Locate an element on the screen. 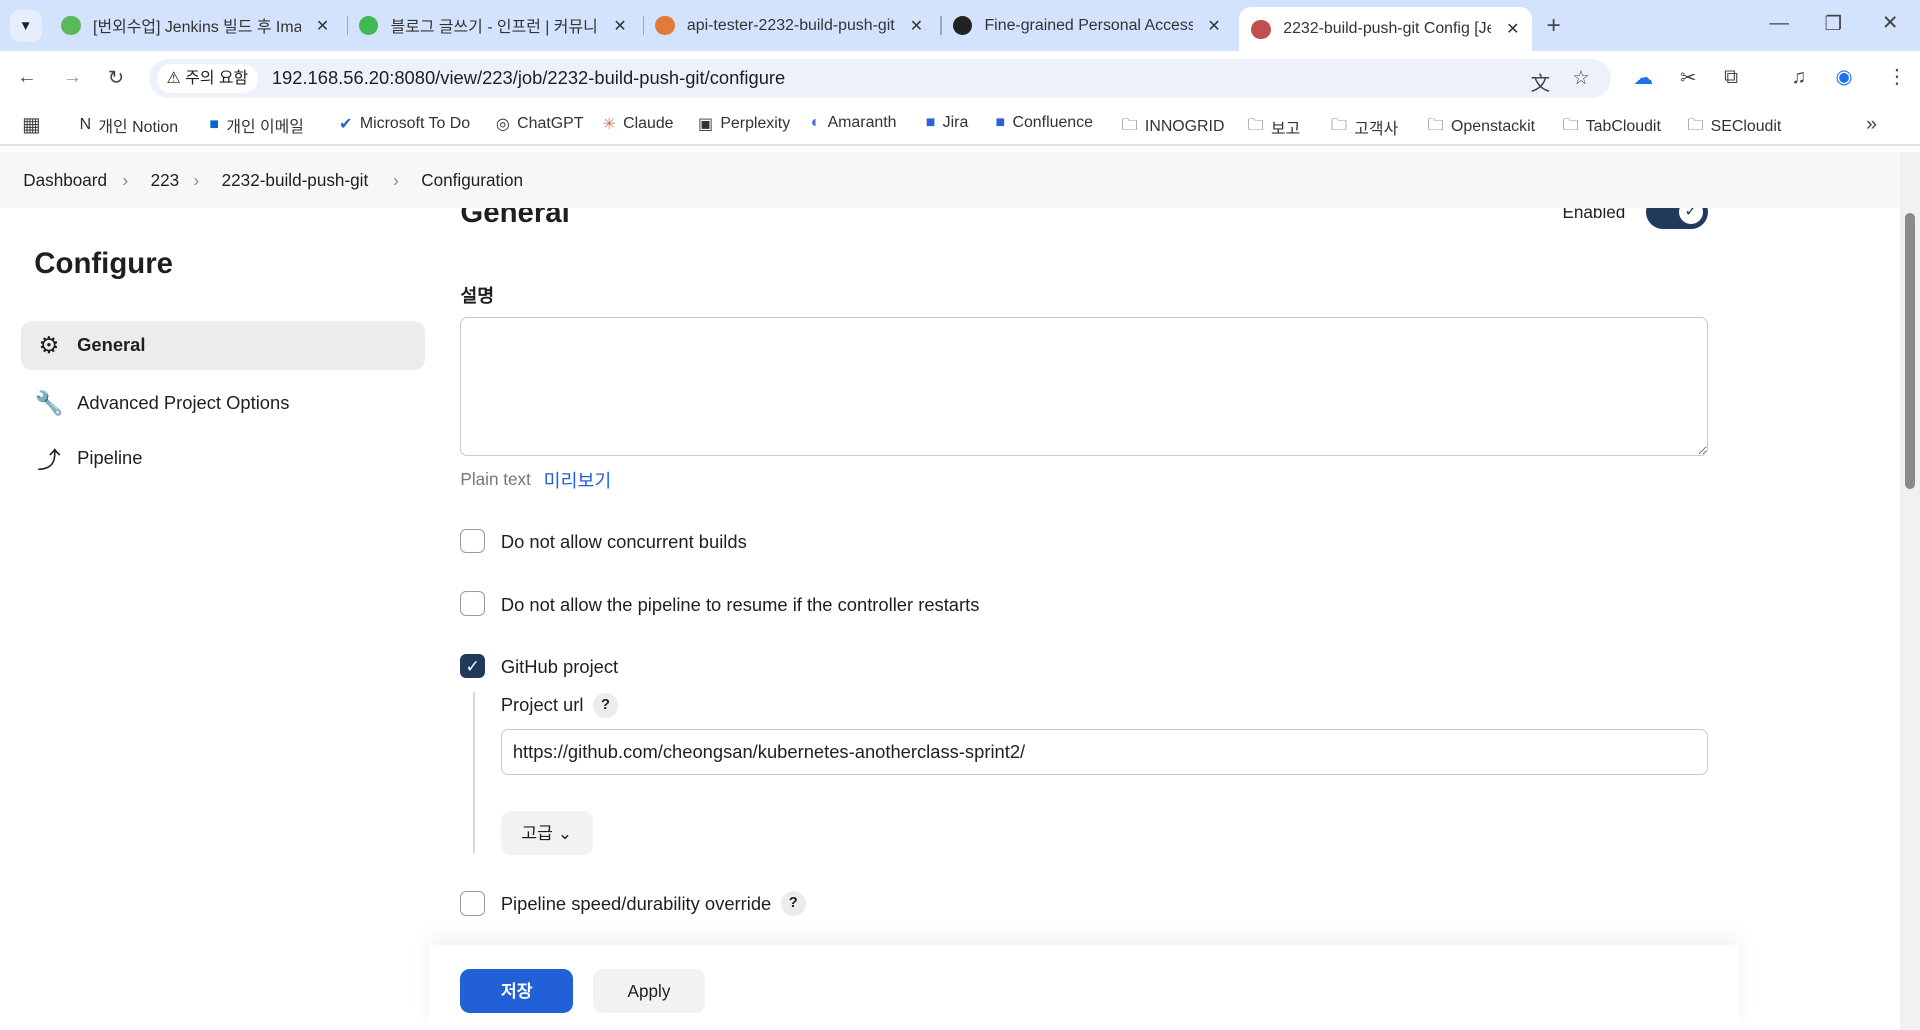 This screenshot has width=1920, height=1030. bookmark-folder: 🗀 보고 is located at coordinates (1274, 127).